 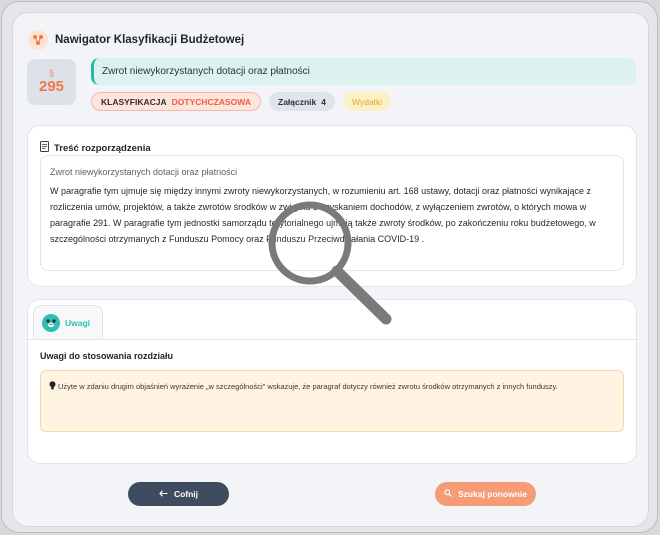 What do you see at coordinates (324, 101) in the screenshot?
I see `attachment-value: 4` at bounding box center [324, 101].